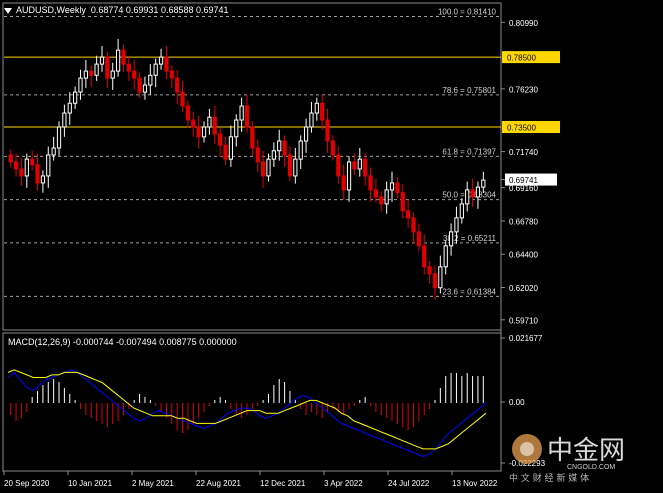 The height and width of the screenshot is (493, 663). I want to click on price-level-tag-label: 0.73500, so click(521, 128).